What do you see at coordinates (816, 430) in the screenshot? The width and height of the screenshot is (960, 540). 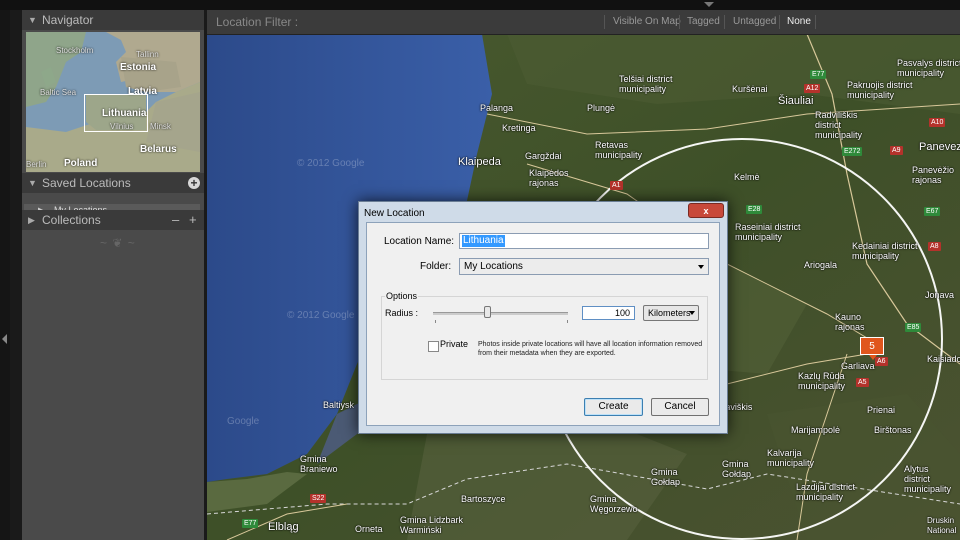 I see `map-label-marijampole: Marijampolė` at bounding box center [816, 430].